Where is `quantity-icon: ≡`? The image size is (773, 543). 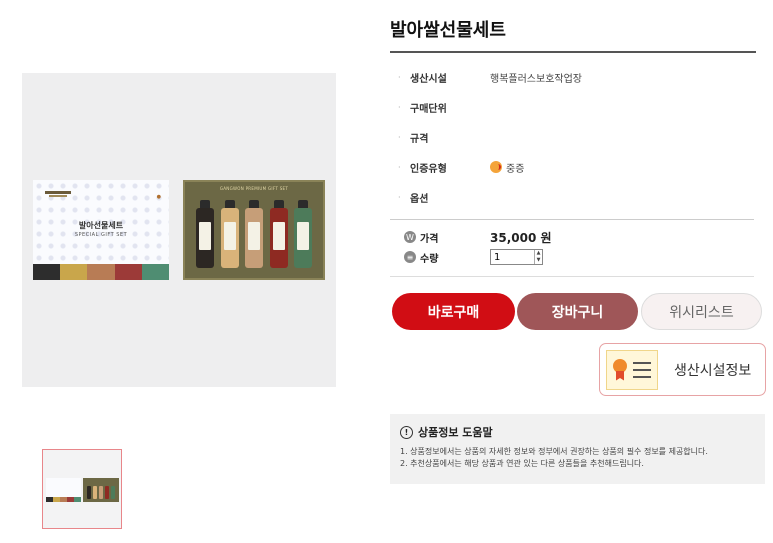 quantity-icon: ≡ is located at coordinates (410, 257).